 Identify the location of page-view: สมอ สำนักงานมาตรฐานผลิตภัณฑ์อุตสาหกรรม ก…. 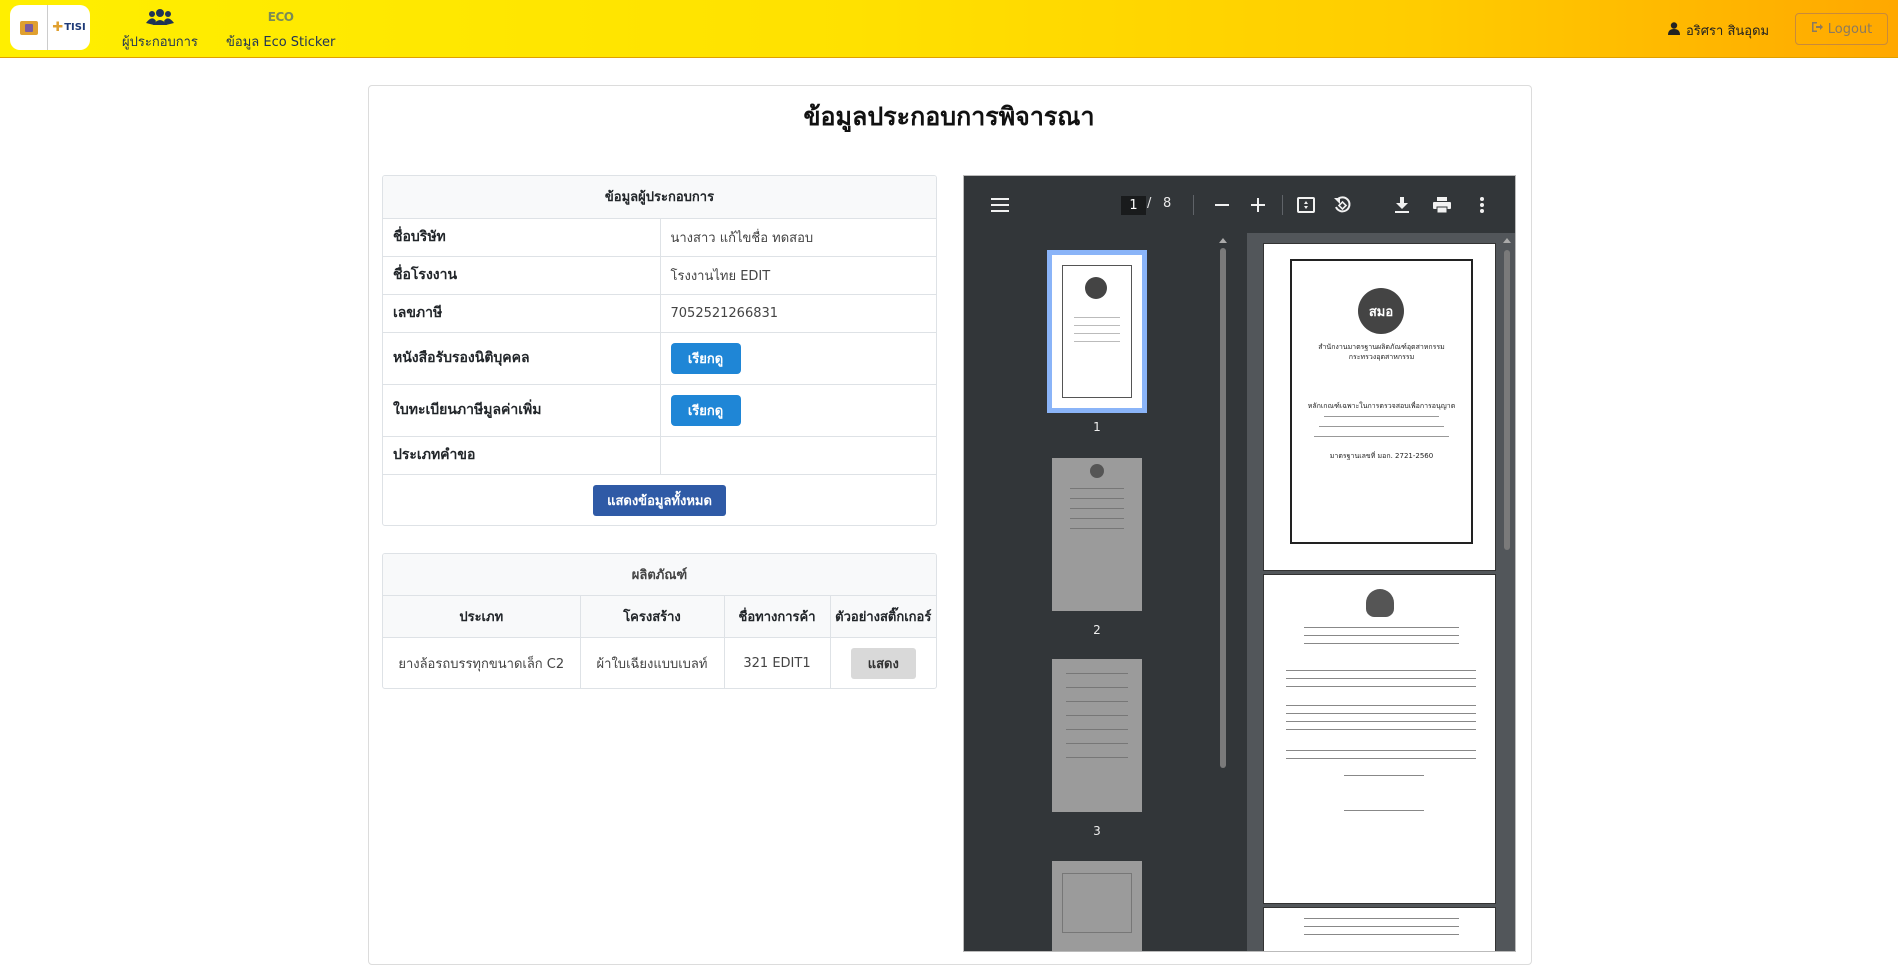
(1381, 592).